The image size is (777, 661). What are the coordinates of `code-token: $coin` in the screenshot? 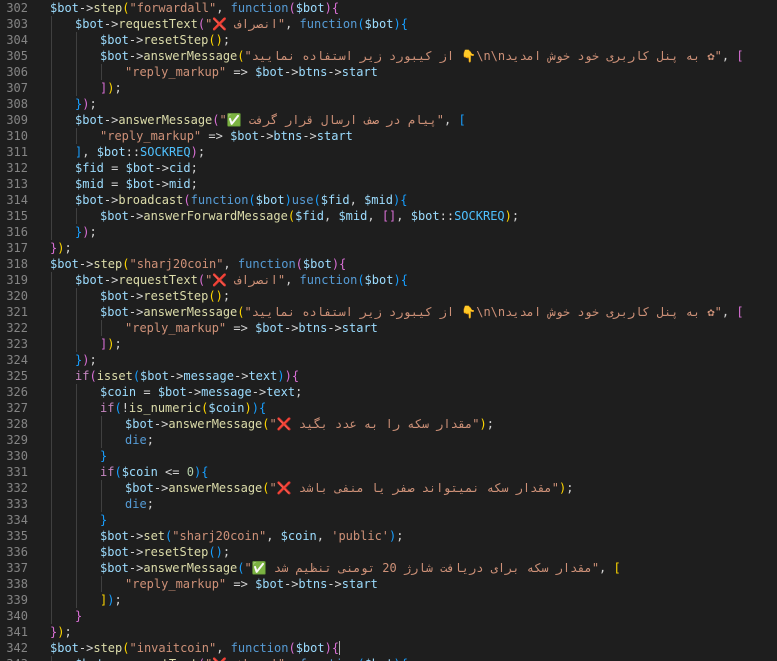 It's located at (118, 392).